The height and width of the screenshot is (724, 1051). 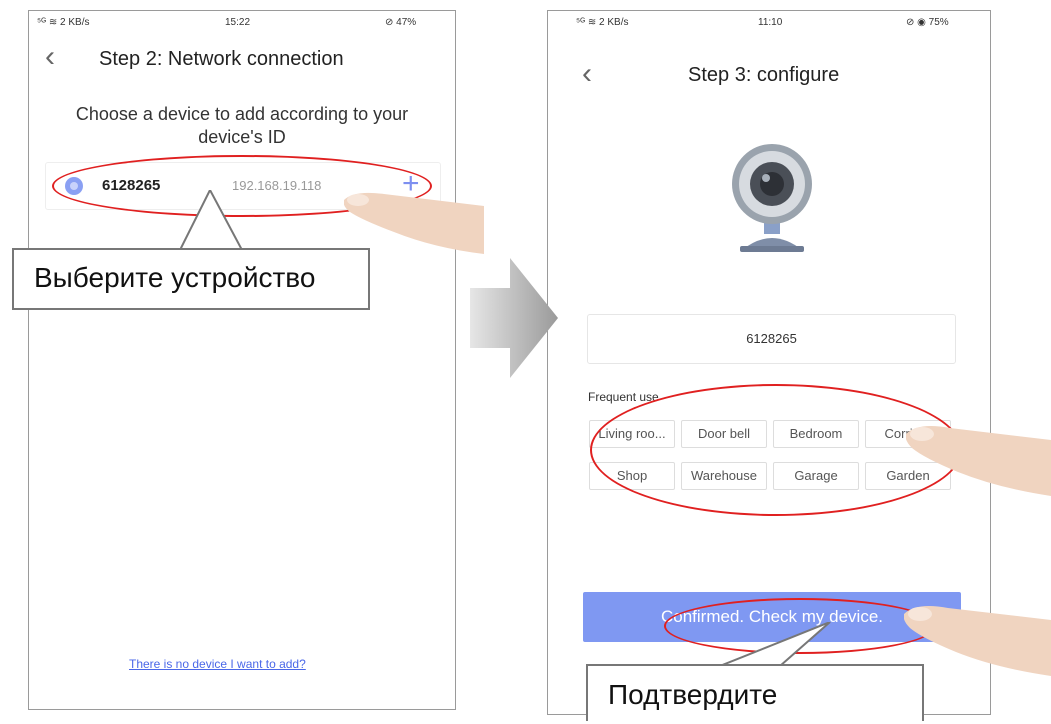 What do you see at coordinates (771, 339) in the screenshot?
I see `device-name-field: 6128265` at bounding box center [771, 339].